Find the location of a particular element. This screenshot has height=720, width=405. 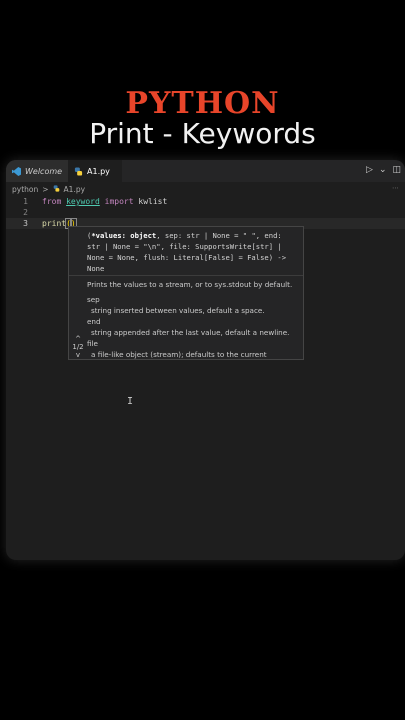

overload-count: 1/2 is located at coordinates (78, 347).